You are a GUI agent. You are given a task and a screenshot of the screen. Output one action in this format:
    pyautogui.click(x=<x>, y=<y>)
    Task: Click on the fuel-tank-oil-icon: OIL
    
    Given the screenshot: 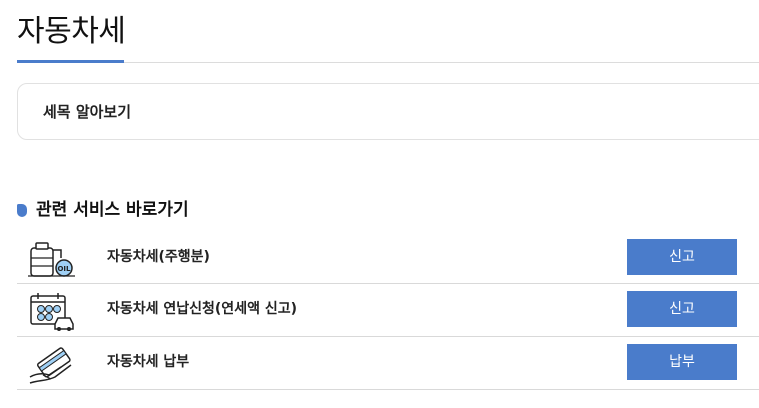 What is the action you would take?
    pyautogui.click(x=52, y=259)
    